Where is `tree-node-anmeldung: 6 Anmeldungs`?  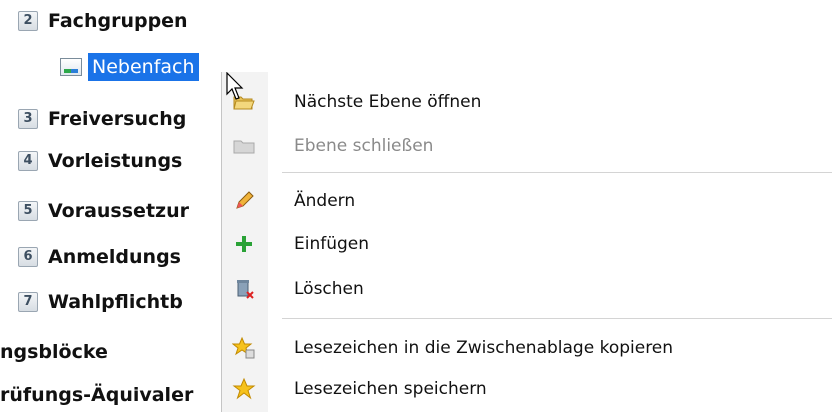 tree-node-anmeldung: 6 Anmeldungs is located at coordinates (99, 257).